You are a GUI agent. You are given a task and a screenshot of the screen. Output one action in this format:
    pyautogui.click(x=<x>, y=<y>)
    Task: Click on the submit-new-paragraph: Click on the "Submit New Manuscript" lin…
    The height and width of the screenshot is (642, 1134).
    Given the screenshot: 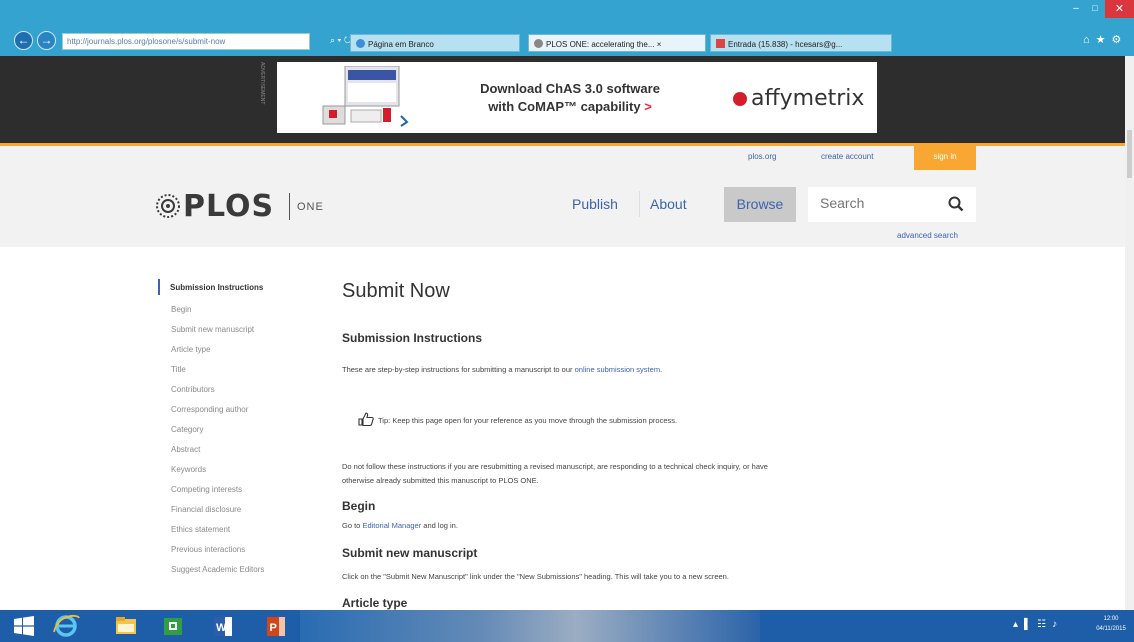 What is the action you would take?
    pyautogui.click(x=535, y=576)
    